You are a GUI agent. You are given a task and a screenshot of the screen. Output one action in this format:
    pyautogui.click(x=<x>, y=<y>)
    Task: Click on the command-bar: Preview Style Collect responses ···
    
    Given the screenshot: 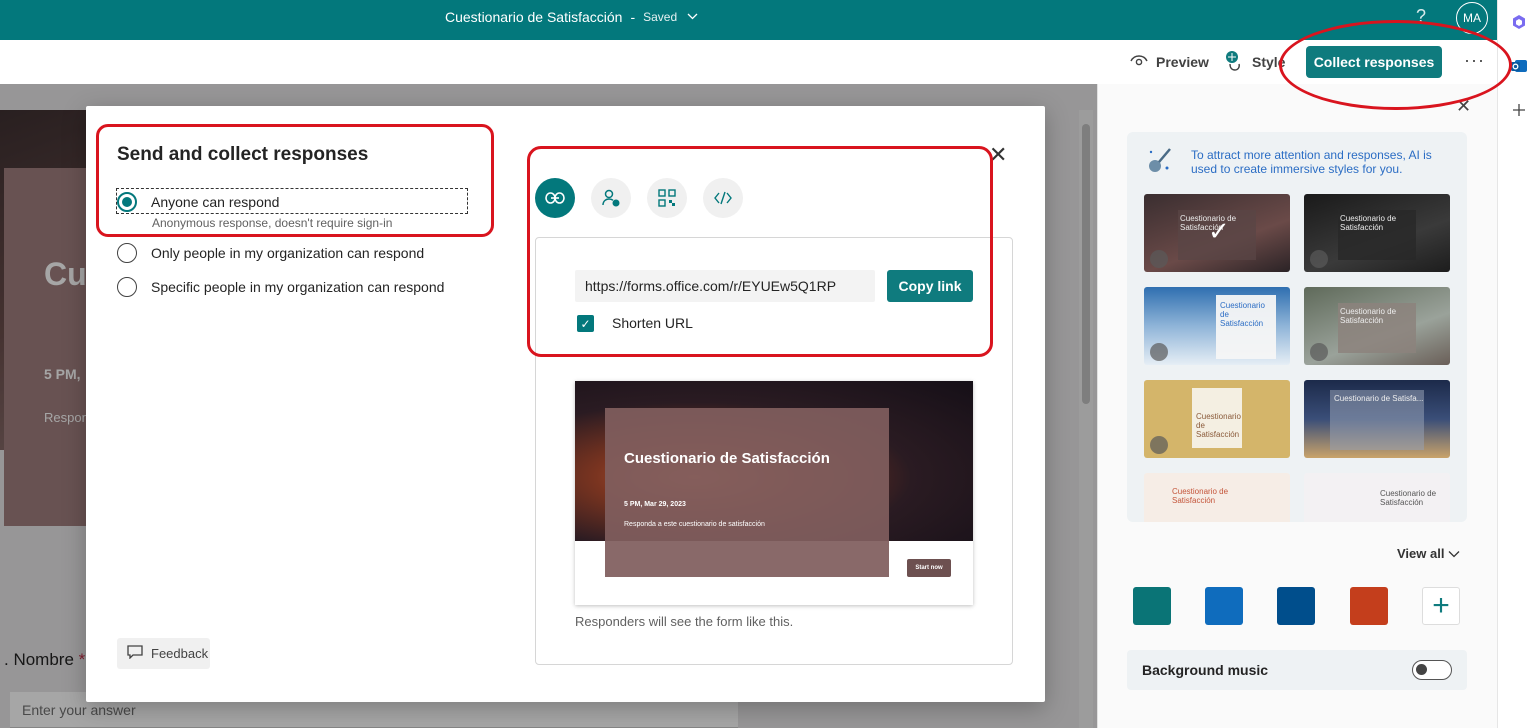 What is the action you would take?
    pyautogui.click(x=748, y=62)
    